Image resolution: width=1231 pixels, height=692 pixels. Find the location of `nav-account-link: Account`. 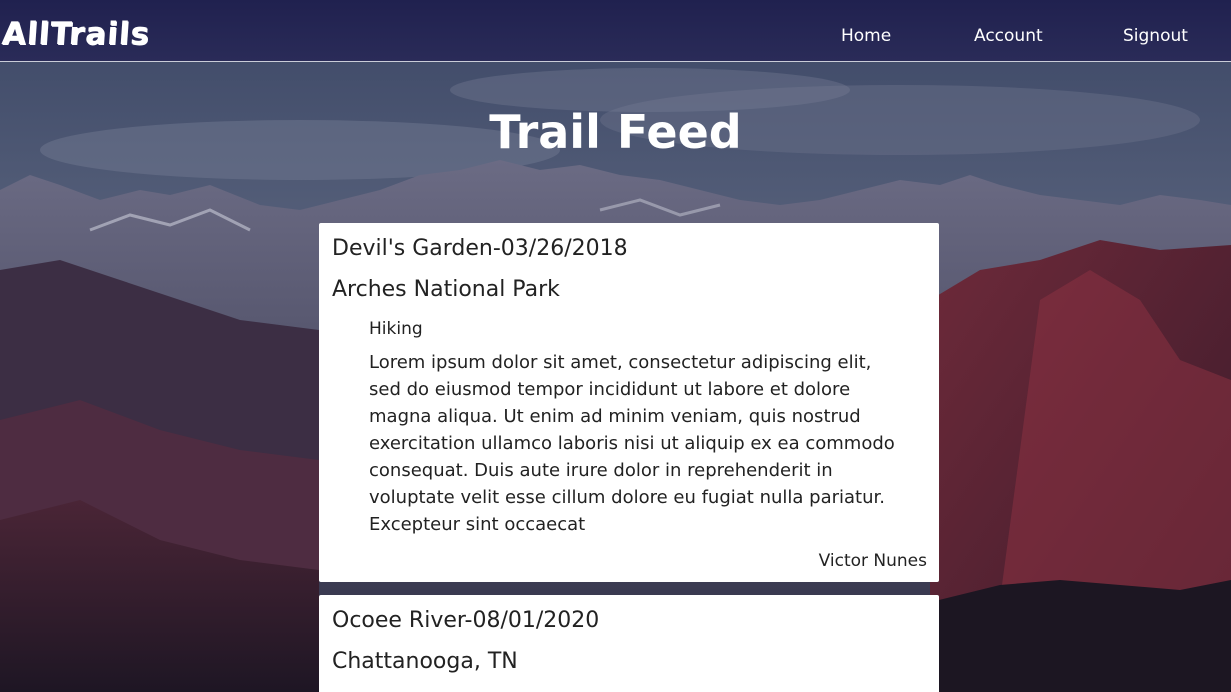

nav-account-link: Account is located at coordinates (1008, 36).